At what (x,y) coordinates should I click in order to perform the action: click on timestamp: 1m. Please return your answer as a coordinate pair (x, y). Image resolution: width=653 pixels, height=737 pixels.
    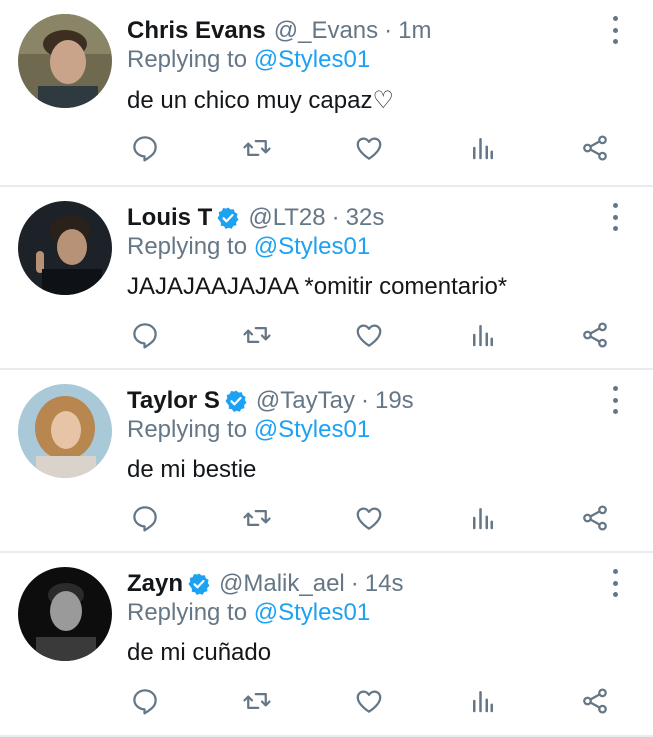
    Looking at the image, I should click on (414, 31).